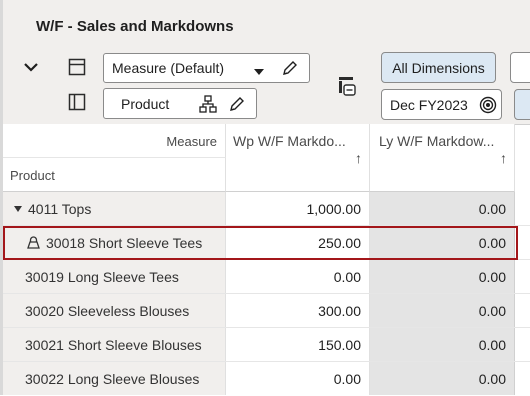  What do you see at coordinates (429, 104) in the screenshot?
I see `date-select-value: Dec FY2023` at bounding box center [429, 104].